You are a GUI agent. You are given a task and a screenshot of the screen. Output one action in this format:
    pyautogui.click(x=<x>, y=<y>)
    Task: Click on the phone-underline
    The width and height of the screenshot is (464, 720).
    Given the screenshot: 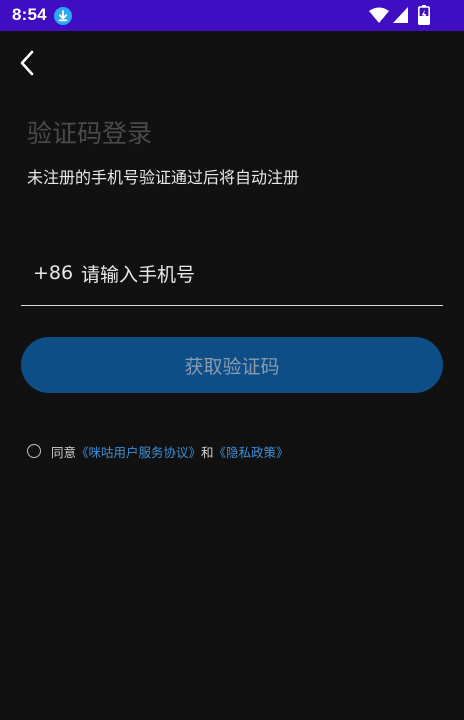 What is the action you would take?
    pyautogui.click(x=232, y=305)
    